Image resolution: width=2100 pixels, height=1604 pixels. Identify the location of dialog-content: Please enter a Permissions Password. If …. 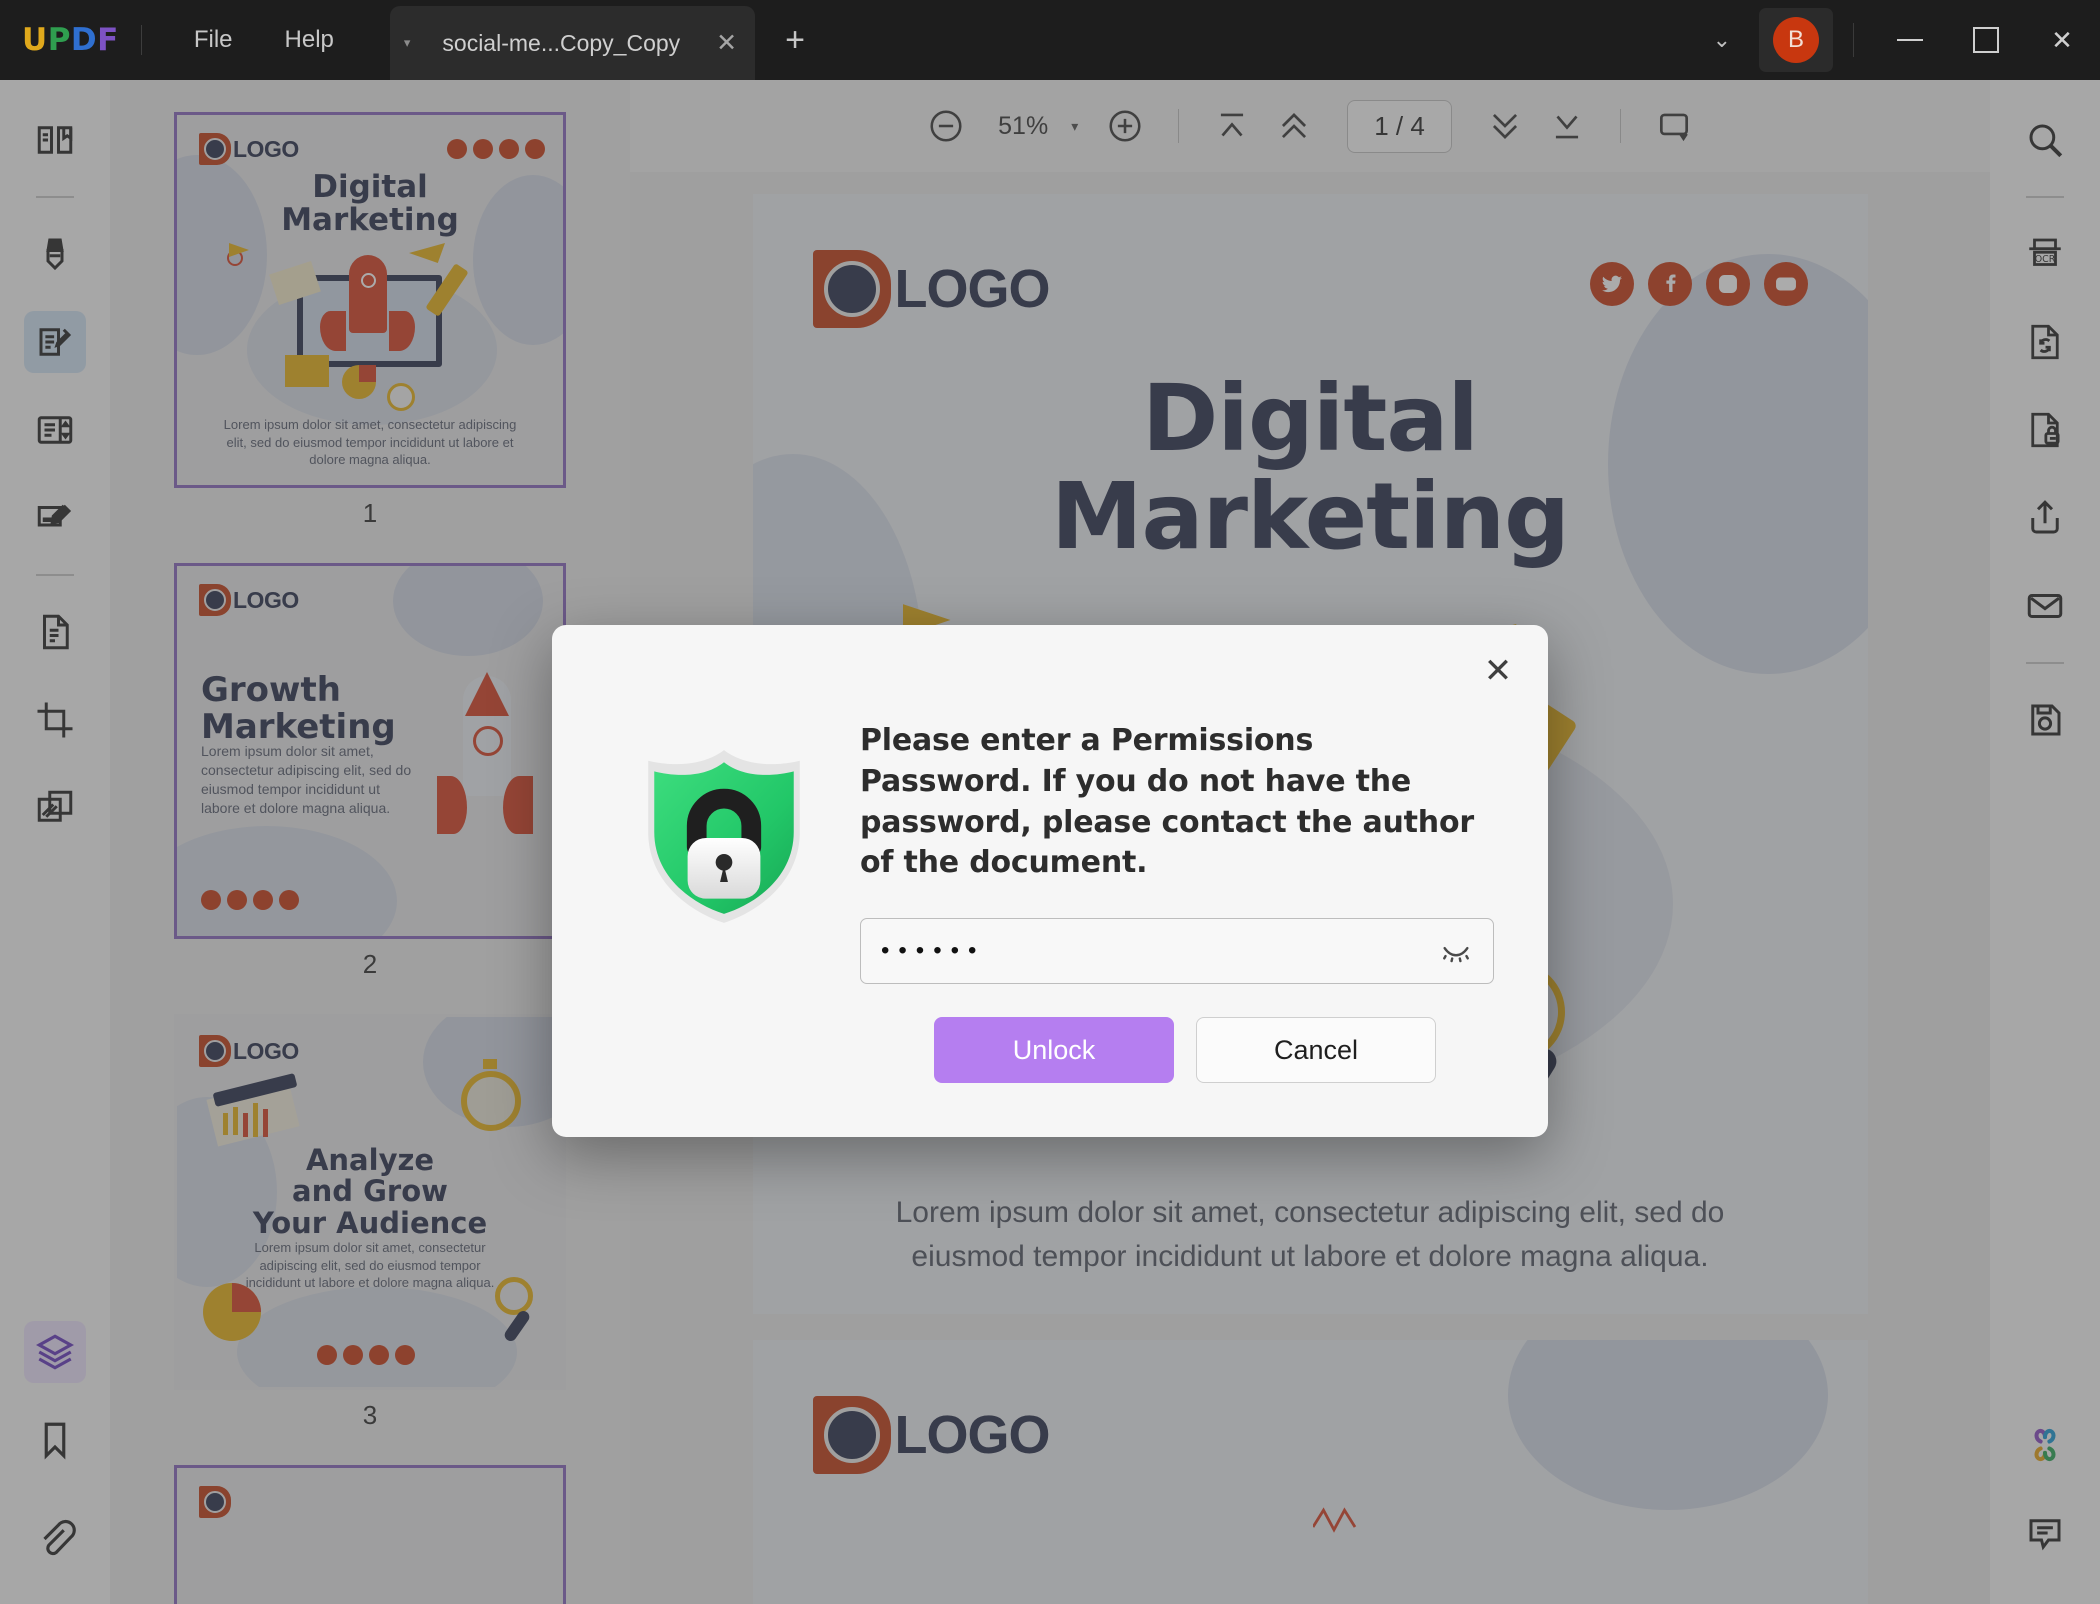
(1172, 853).